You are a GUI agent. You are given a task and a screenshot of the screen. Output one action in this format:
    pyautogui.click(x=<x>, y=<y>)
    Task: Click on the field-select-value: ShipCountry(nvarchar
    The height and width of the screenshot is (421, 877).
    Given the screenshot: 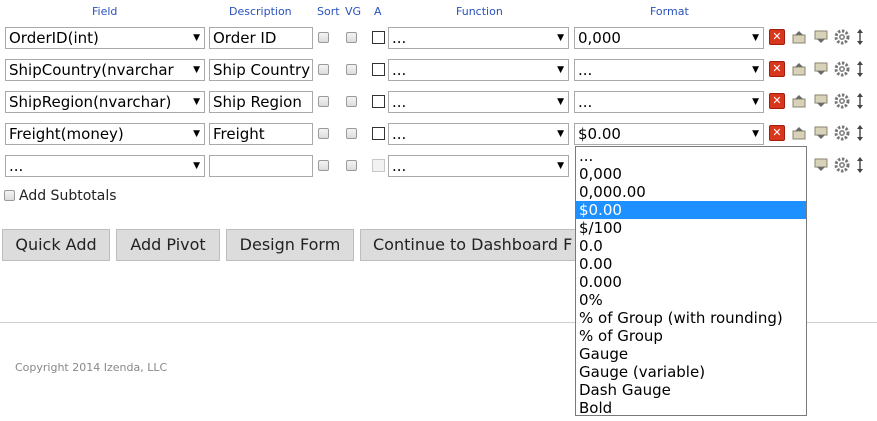 What is the action you would take?
    pyautogui.click(x=91, y=70)
    